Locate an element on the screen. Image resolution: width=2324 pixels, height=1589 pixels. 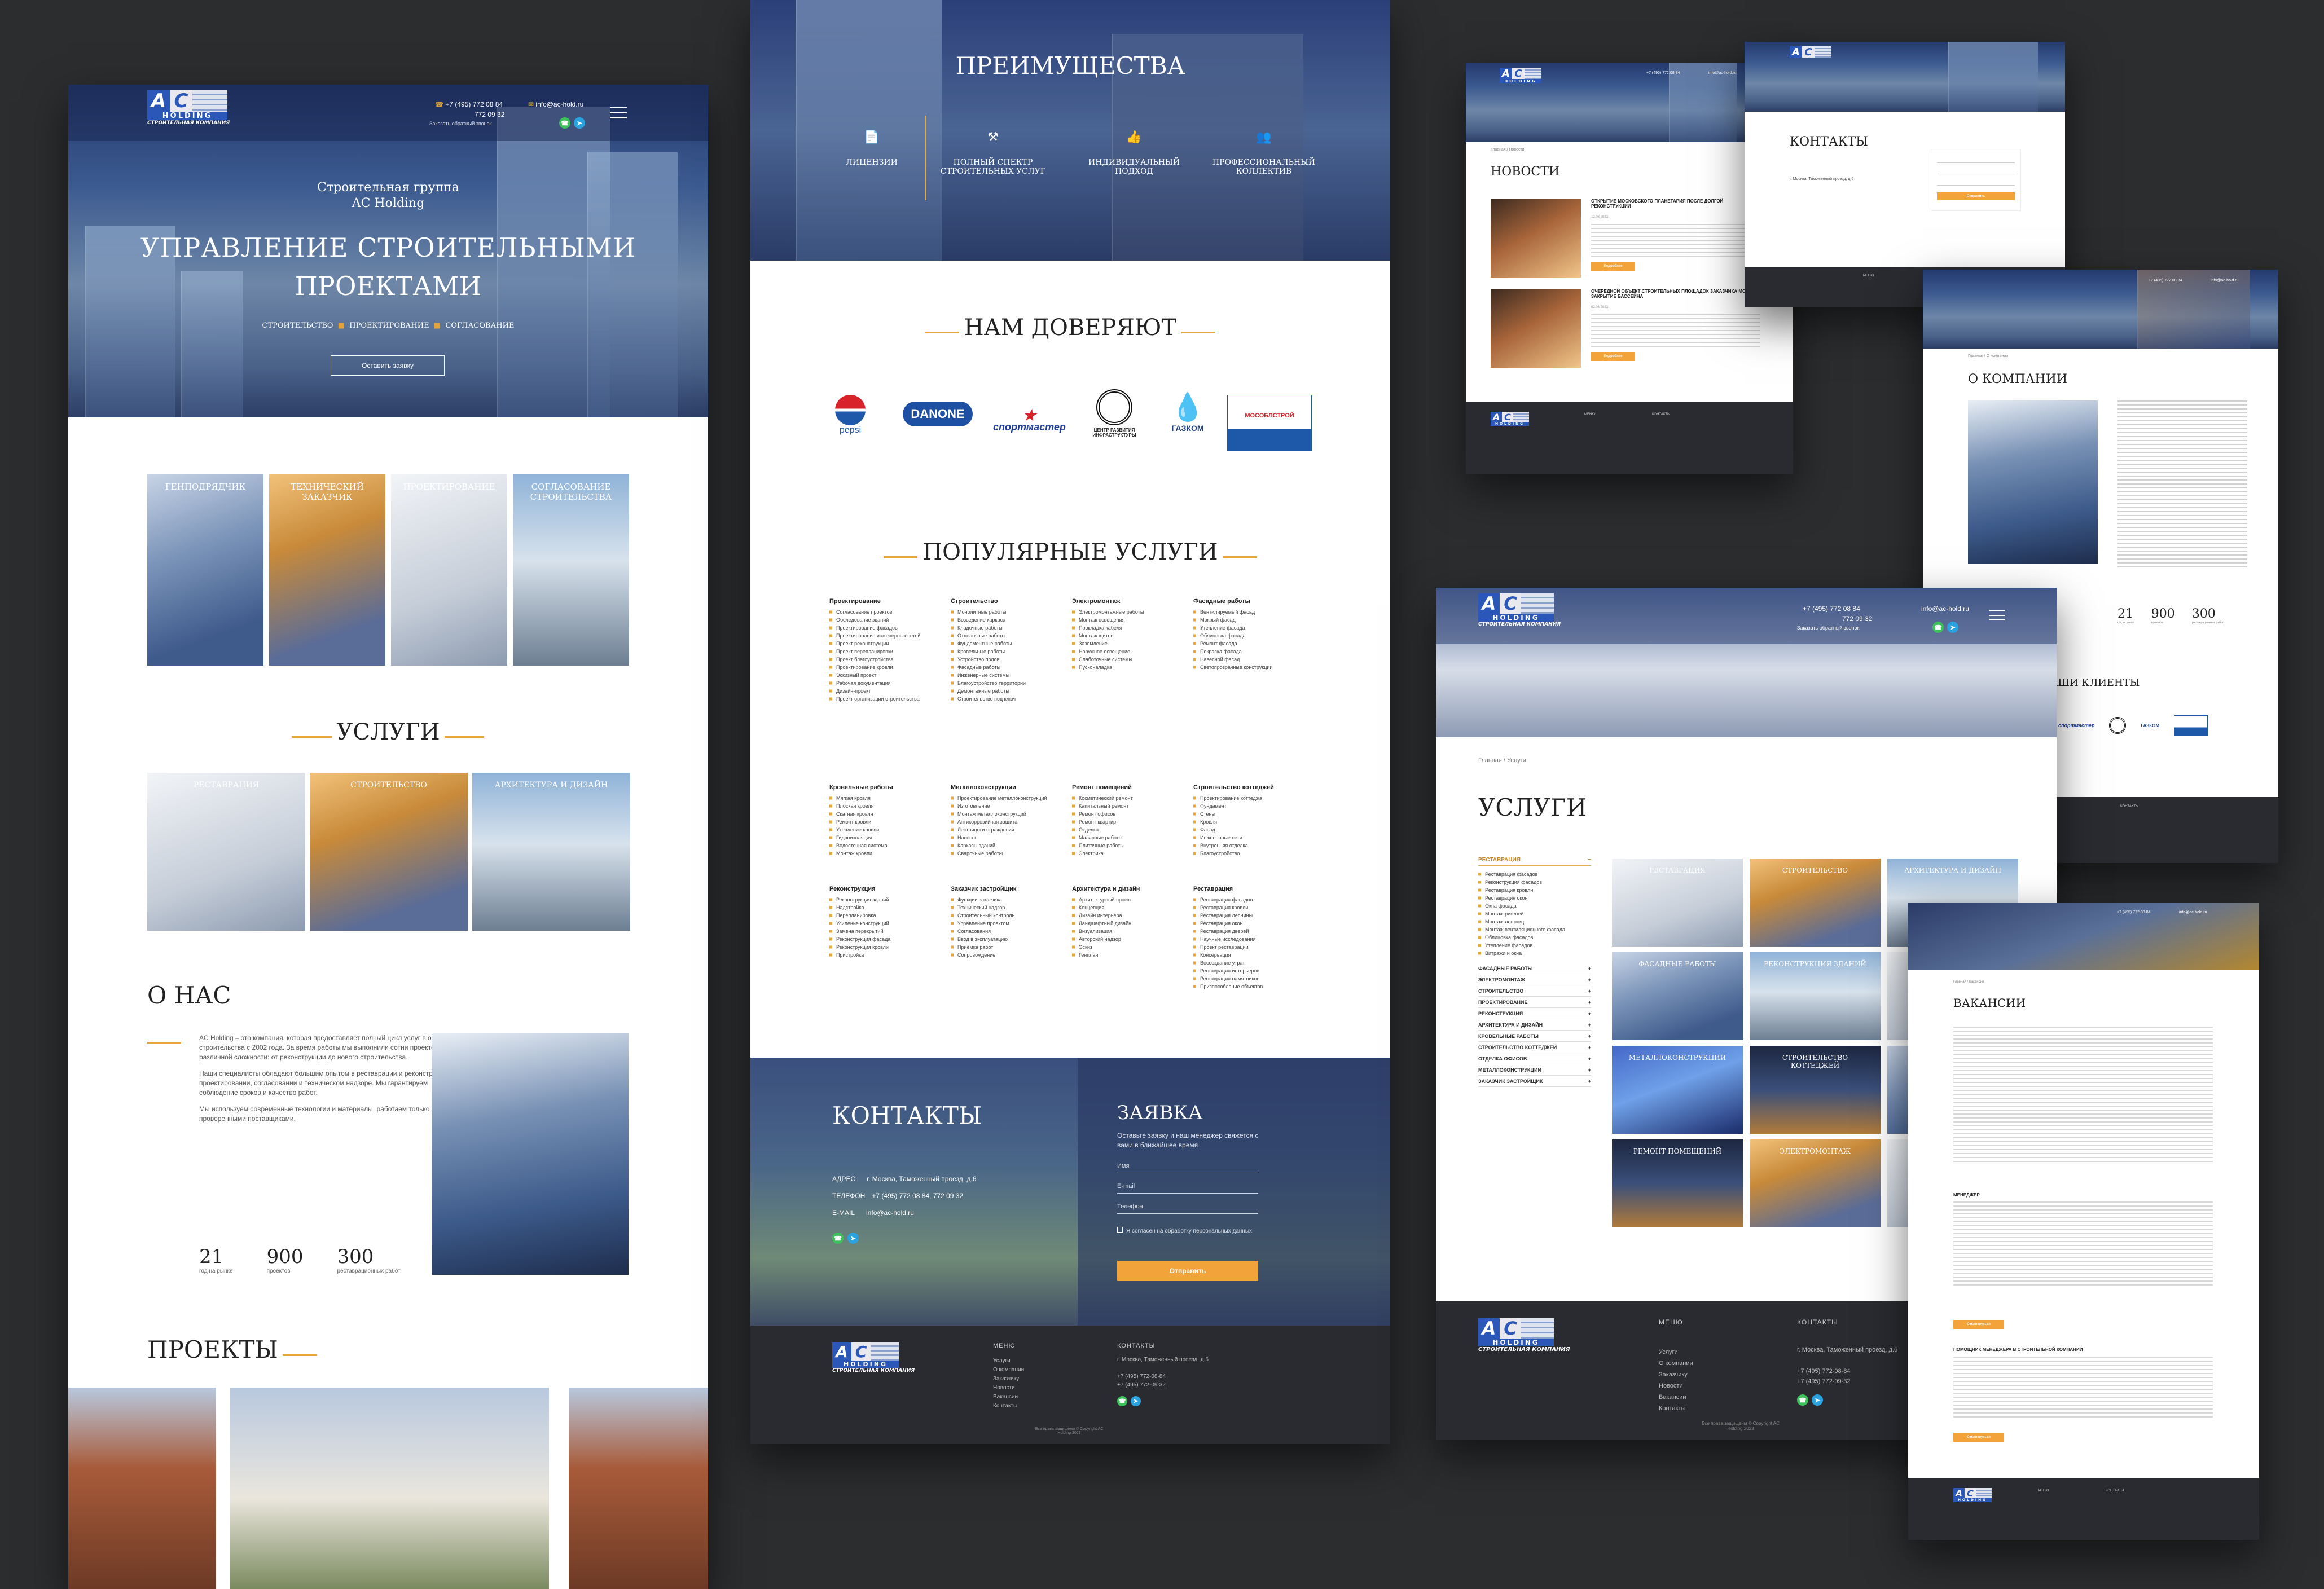
service-link: Ремонт офисов is located at coordinates (1130, 814).